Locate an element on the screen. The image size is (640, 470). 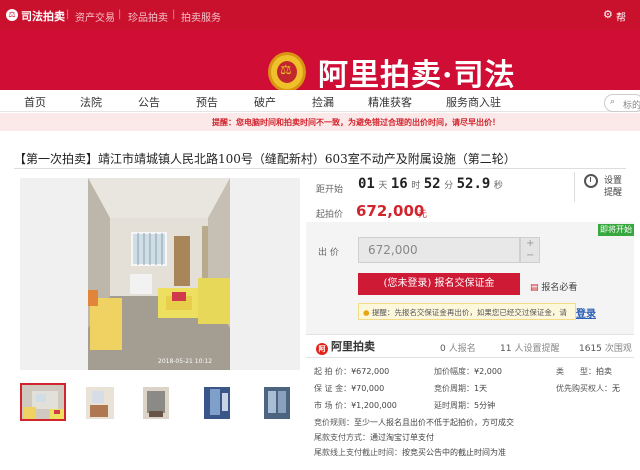
title-divider is located at coordinates (320, 168).